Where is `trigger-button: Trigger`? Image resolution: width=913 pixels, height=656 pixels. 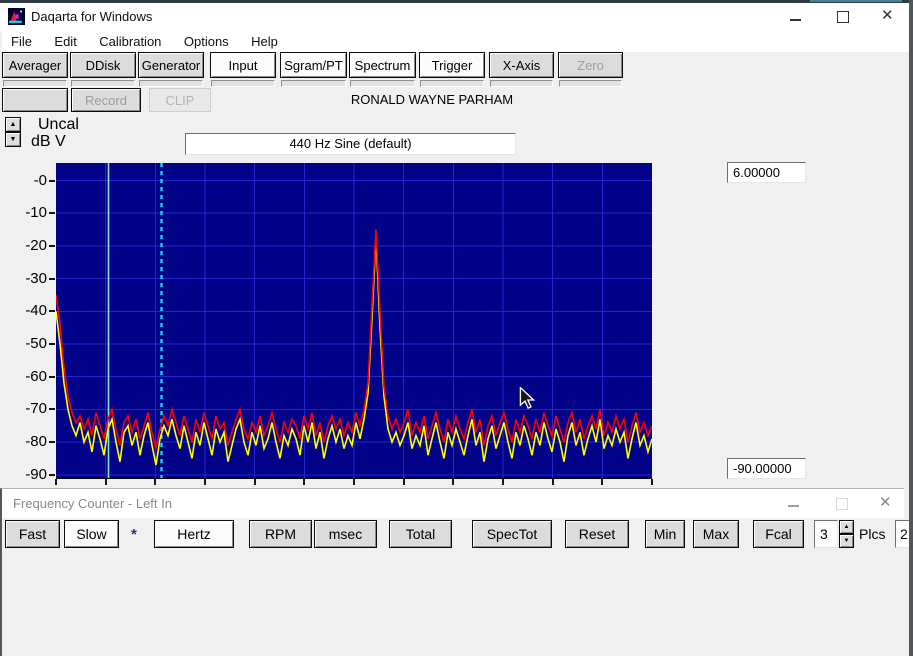 trigger-button: Trigger is located at coordinates (452, 65).